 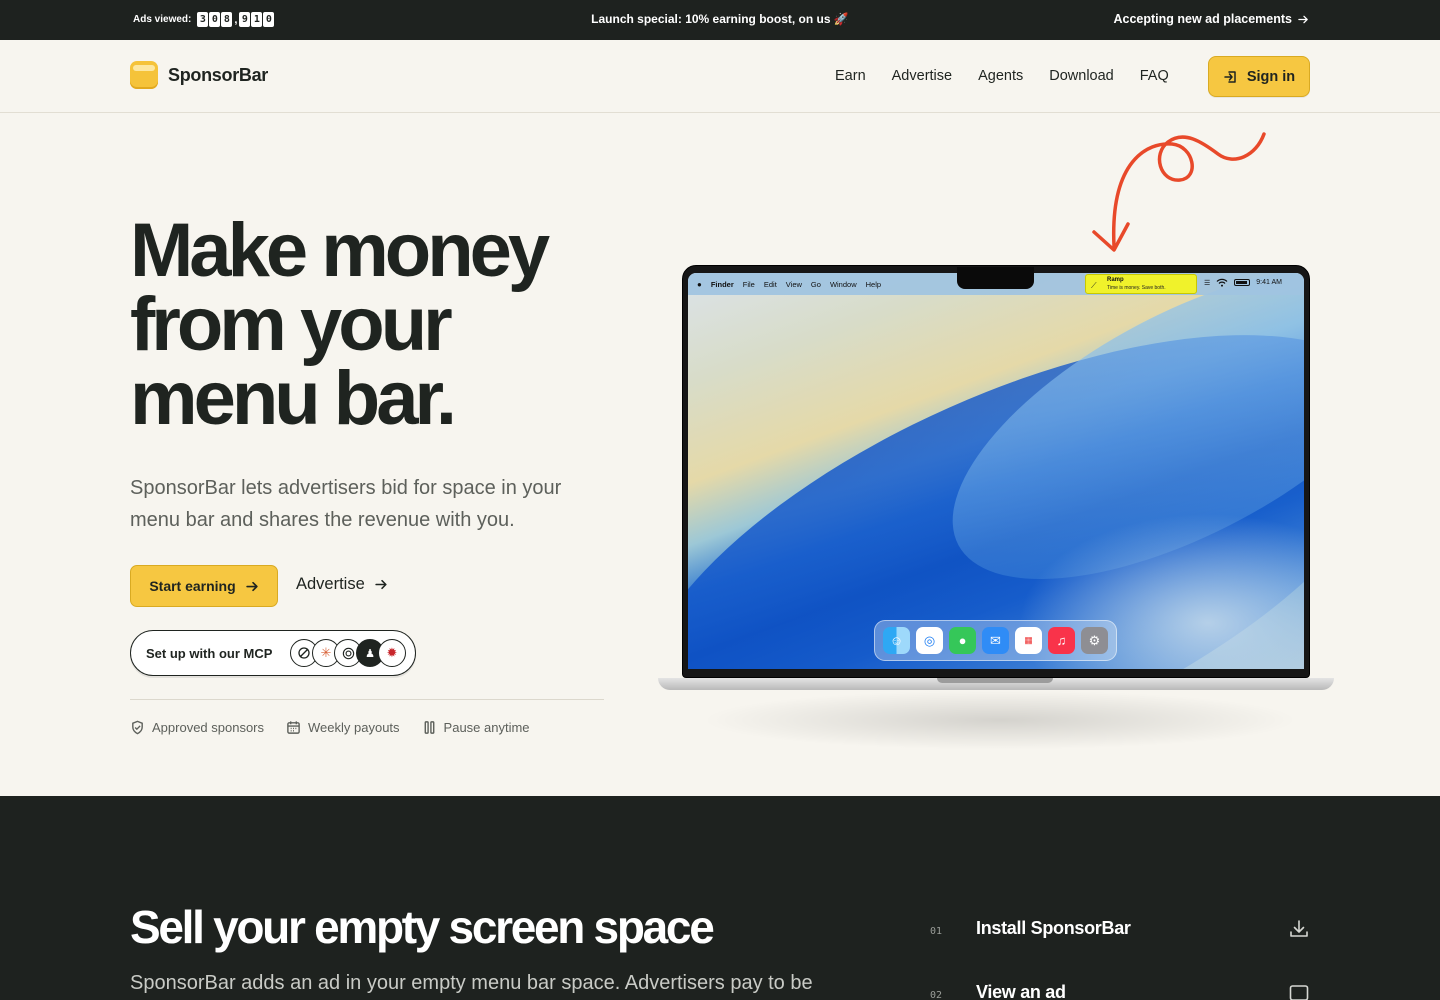 I want to click on squiggle-arrow-icon, so click(x=1179, y=192).